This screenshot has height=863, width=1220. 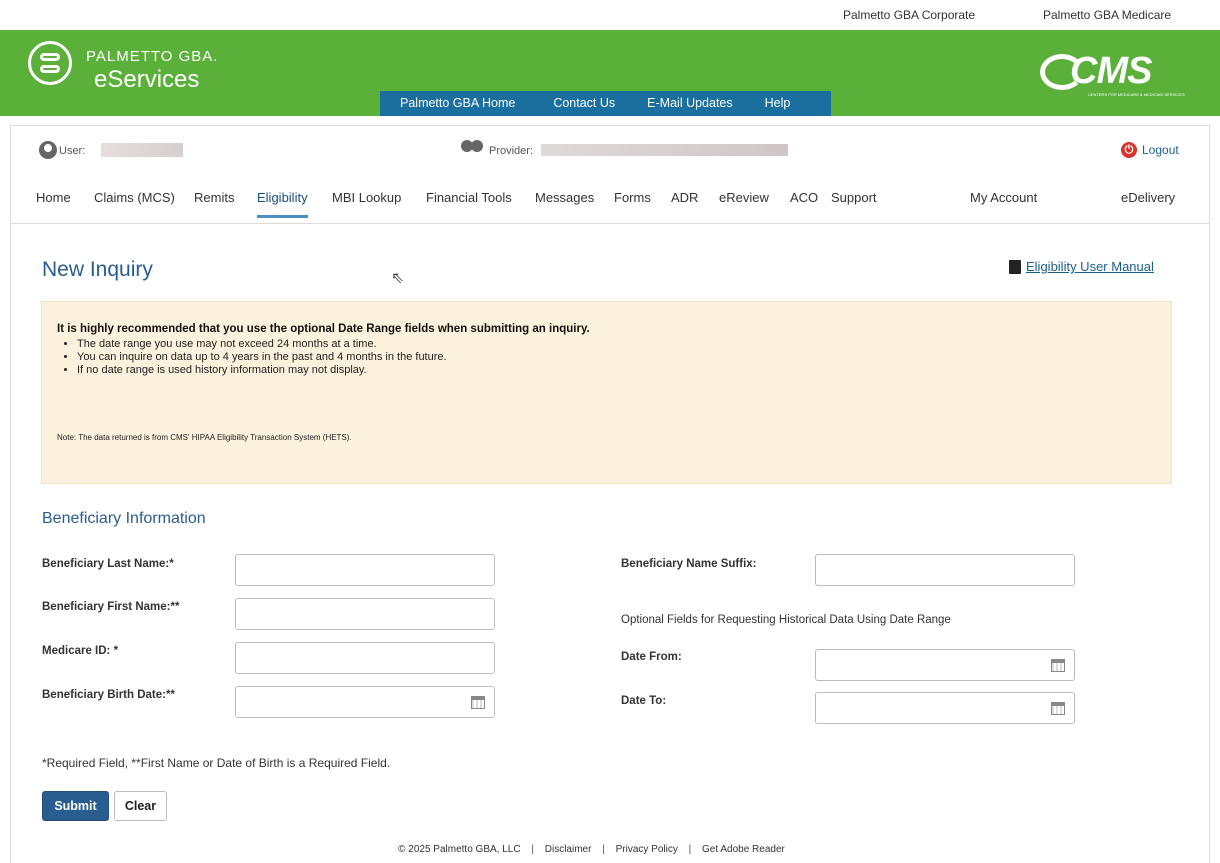 I want to click on tab-financial-tools: Financial Tools, so click(x=469, y=202).